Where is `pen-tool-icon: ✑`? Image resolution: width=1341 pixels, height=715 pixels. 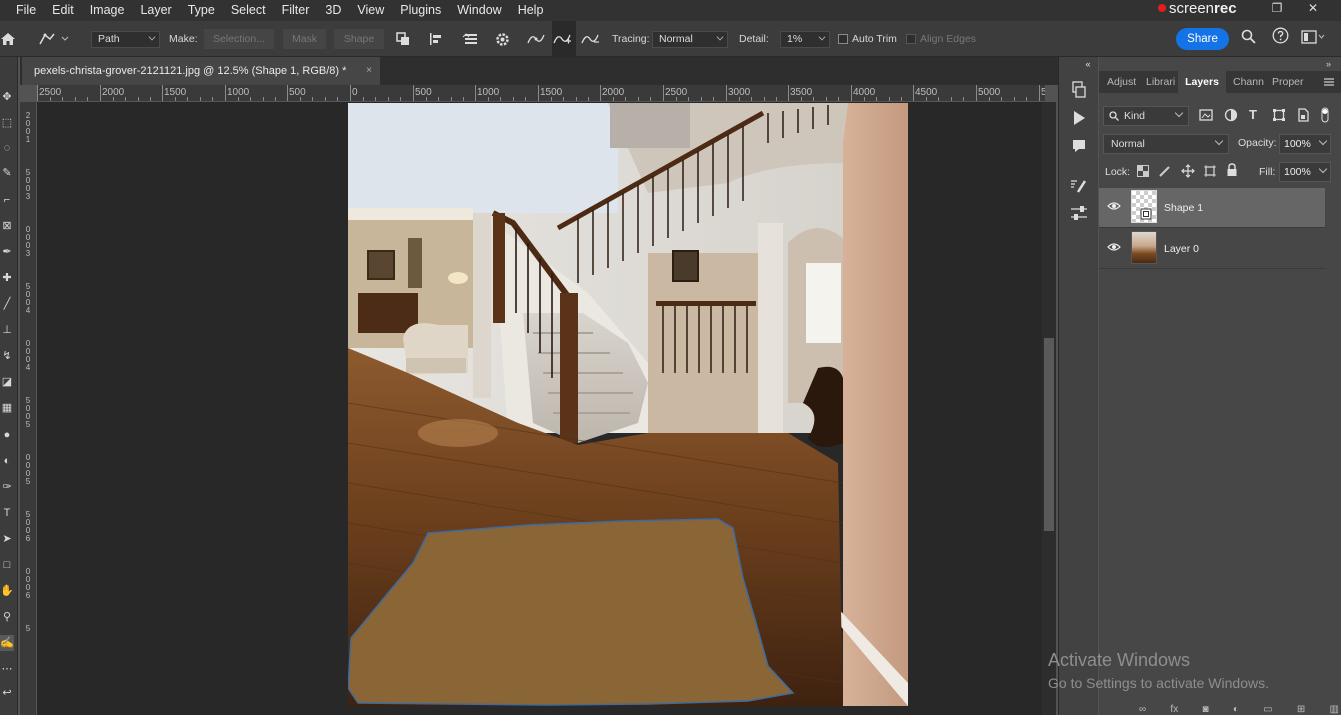
pen-tool-icon: ✑ is located at coordinates (7, 487).